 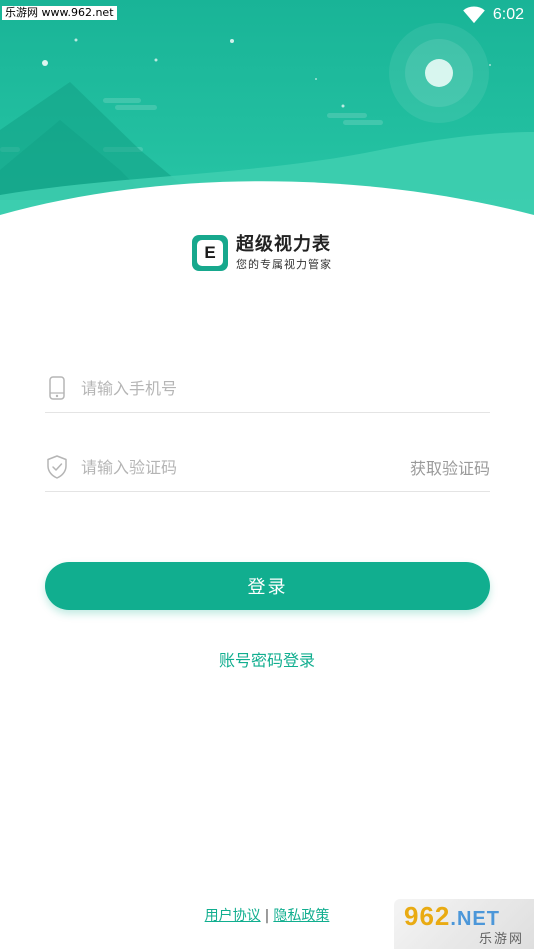 I want to click on app-title: 超级视力表, so click(x=283, y=244).